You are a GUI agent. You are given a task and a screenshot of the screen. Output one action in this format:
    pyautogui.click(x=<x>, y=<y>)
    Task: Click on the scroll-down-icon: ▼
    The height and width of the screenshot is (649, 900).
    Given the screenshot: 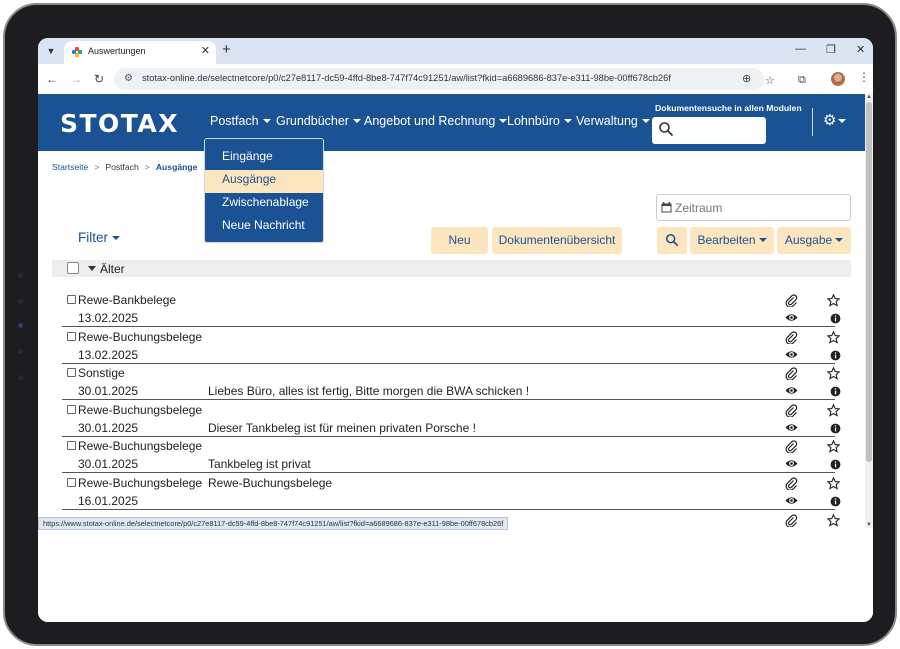 What is the action you would take?
    pyautogui.click(x=869, y=525)
    